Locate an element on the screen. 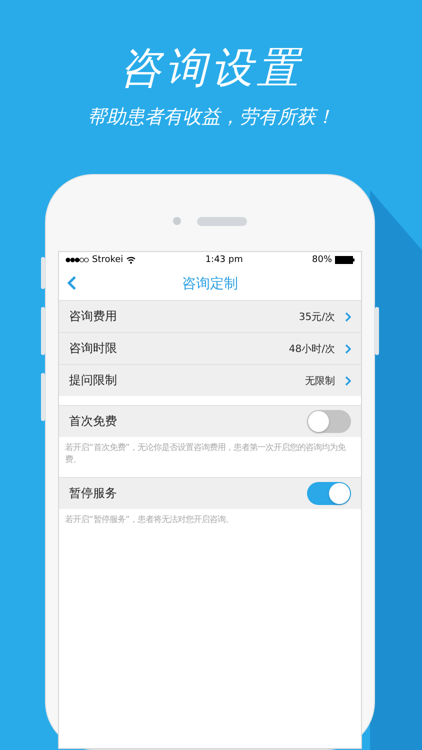 This screenshot has width=422, height=750. battery-percent: 80% is located at coordinates (322, 259).